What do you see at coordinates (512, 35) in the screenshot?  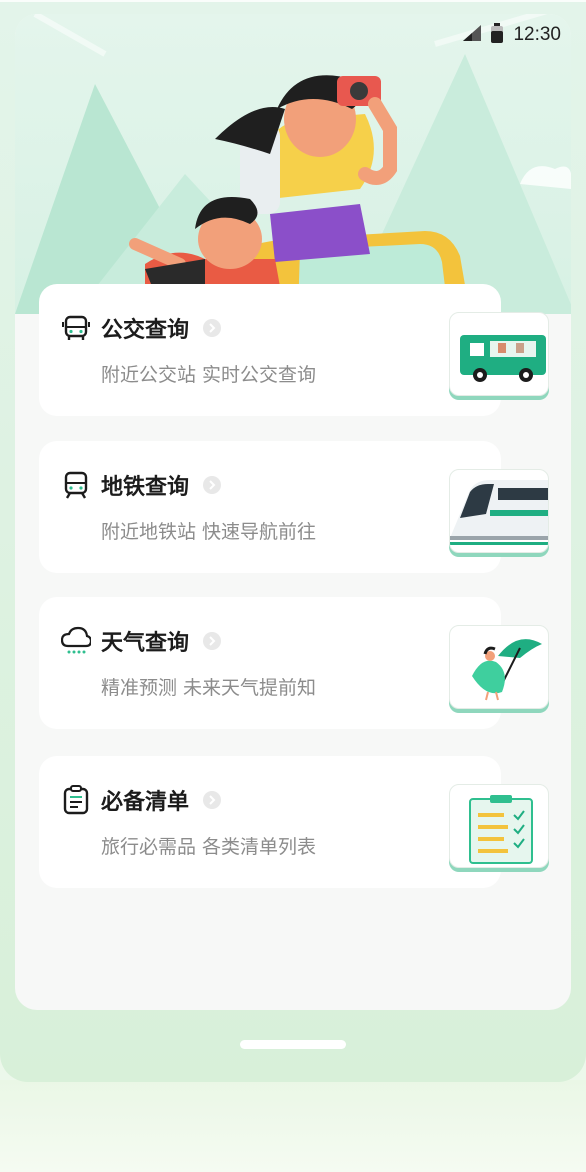 I see `status-bar: 12:30` at bounding box center [512, 35].